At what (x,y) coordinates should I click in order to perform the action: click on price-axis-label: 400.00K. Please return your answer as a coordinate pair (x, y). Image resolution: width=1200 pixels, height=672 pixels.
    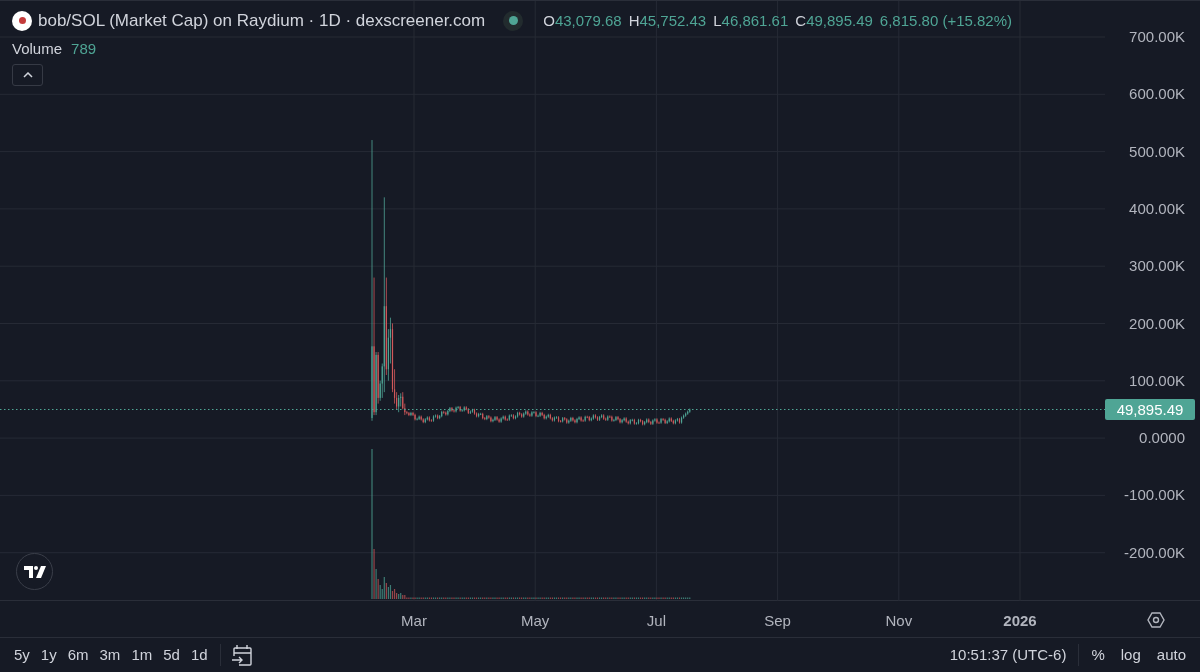
    Looking at the image, I should click on (1157, 208).